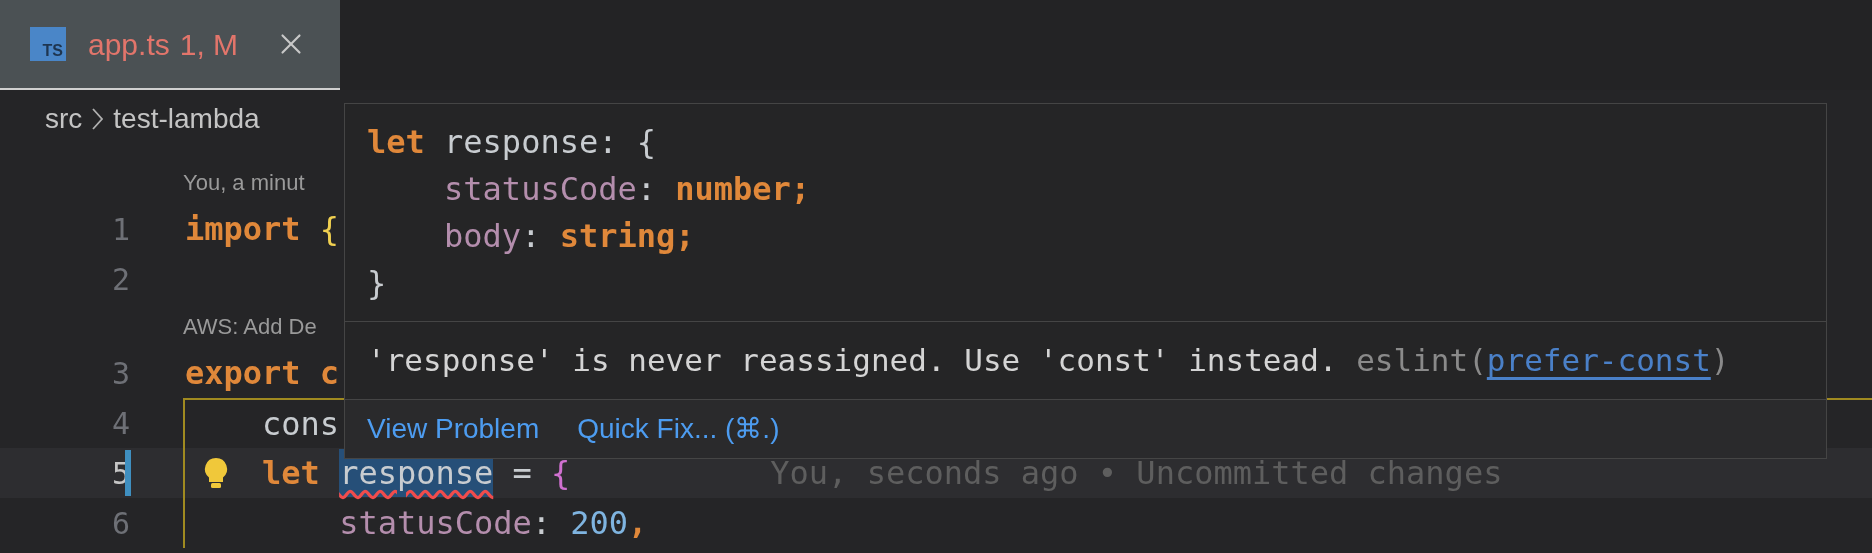  What do you see at coordinates (627, 236) in the screenshot?
I see `code-token: string;` at bounding box center [627, 236].